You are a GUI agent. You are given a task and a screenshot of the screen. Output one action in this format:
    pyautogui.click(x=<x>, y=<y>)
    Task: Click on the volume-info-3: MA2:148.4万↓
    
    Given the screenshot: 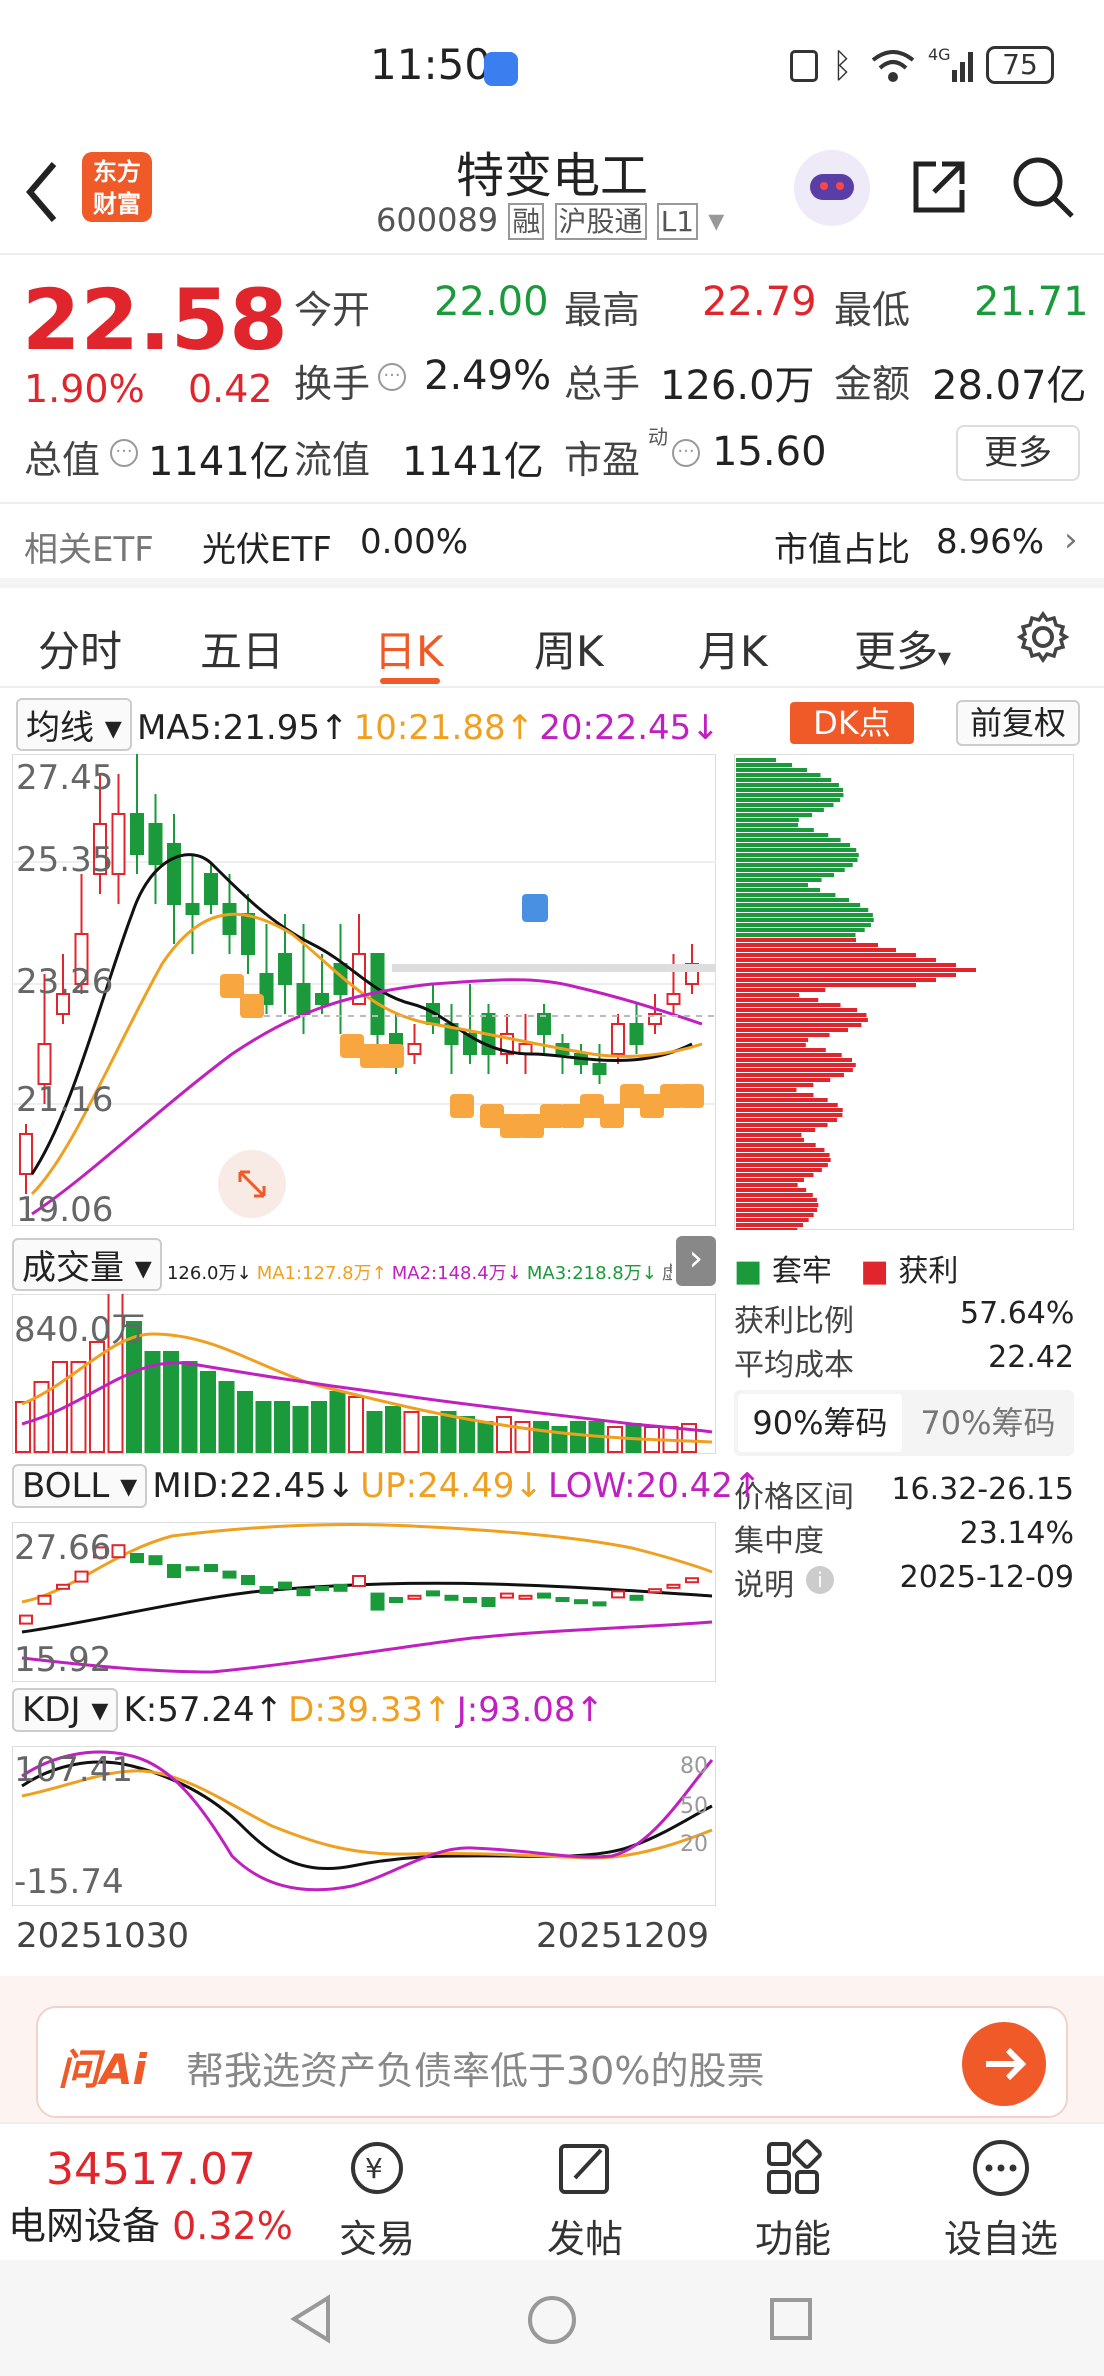 What is the action you would take?
    pyautogui.click(x=456, y=1273)
    